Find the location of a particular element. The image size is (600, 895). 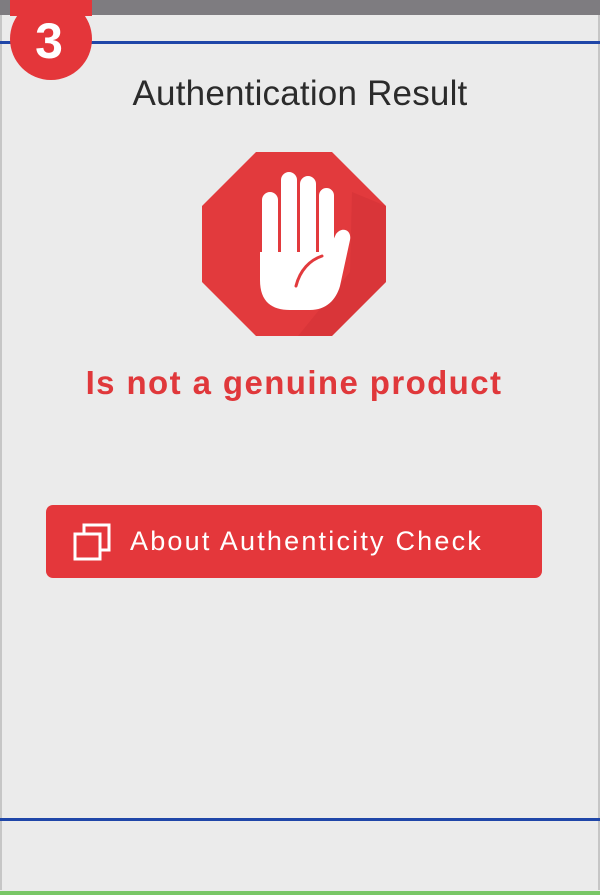

about-authenticity-check-button: About Authenticity Check is located at coordinates (294, 541).